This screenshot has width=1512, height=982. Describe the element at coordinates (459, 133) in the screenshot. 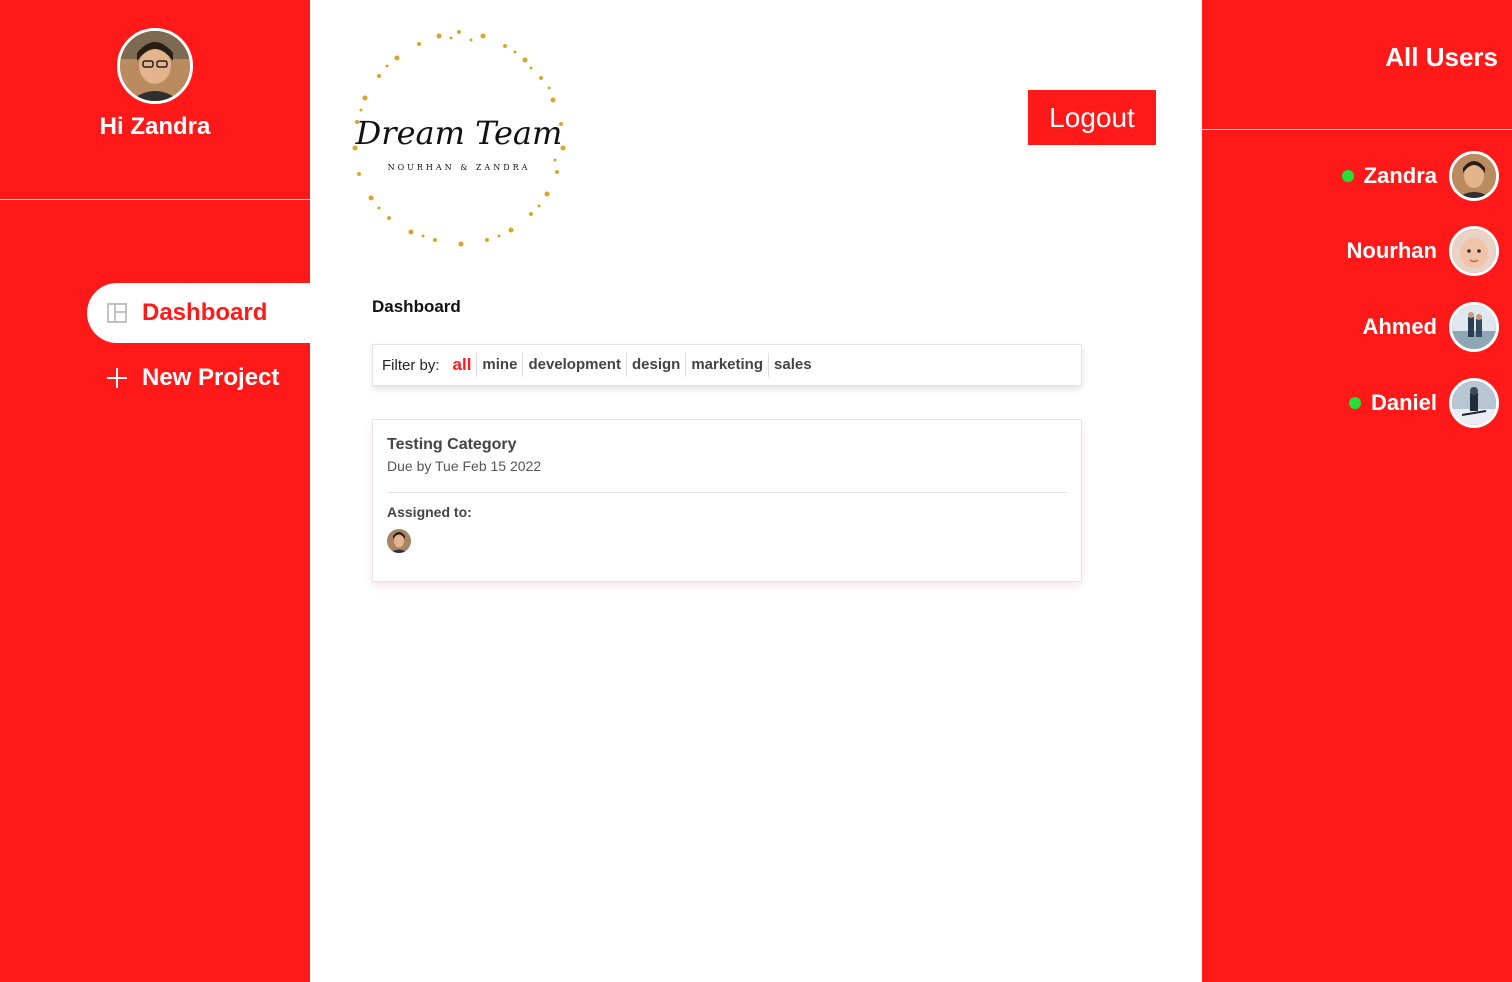

I see `logo-script-text: Dream Team` at that location.